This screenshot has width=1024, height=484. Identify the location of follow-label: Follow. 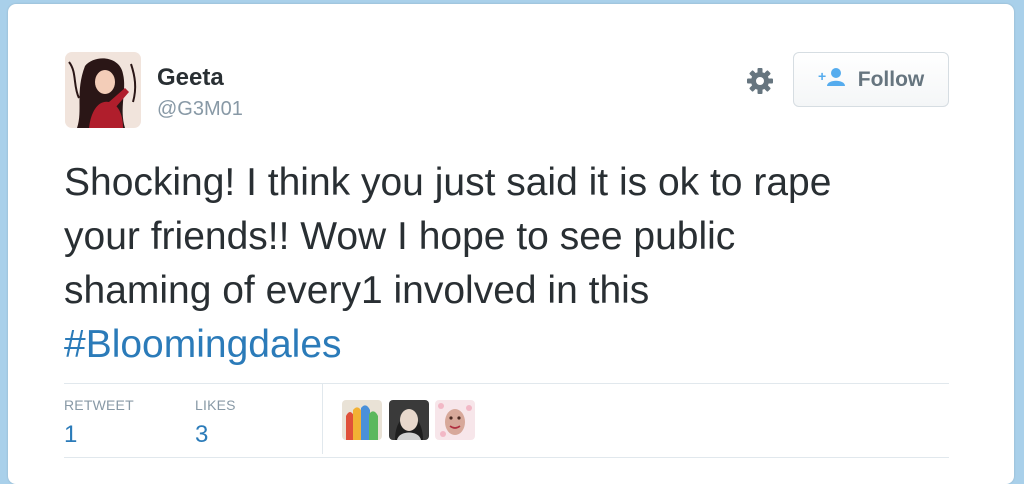
(891, 79).